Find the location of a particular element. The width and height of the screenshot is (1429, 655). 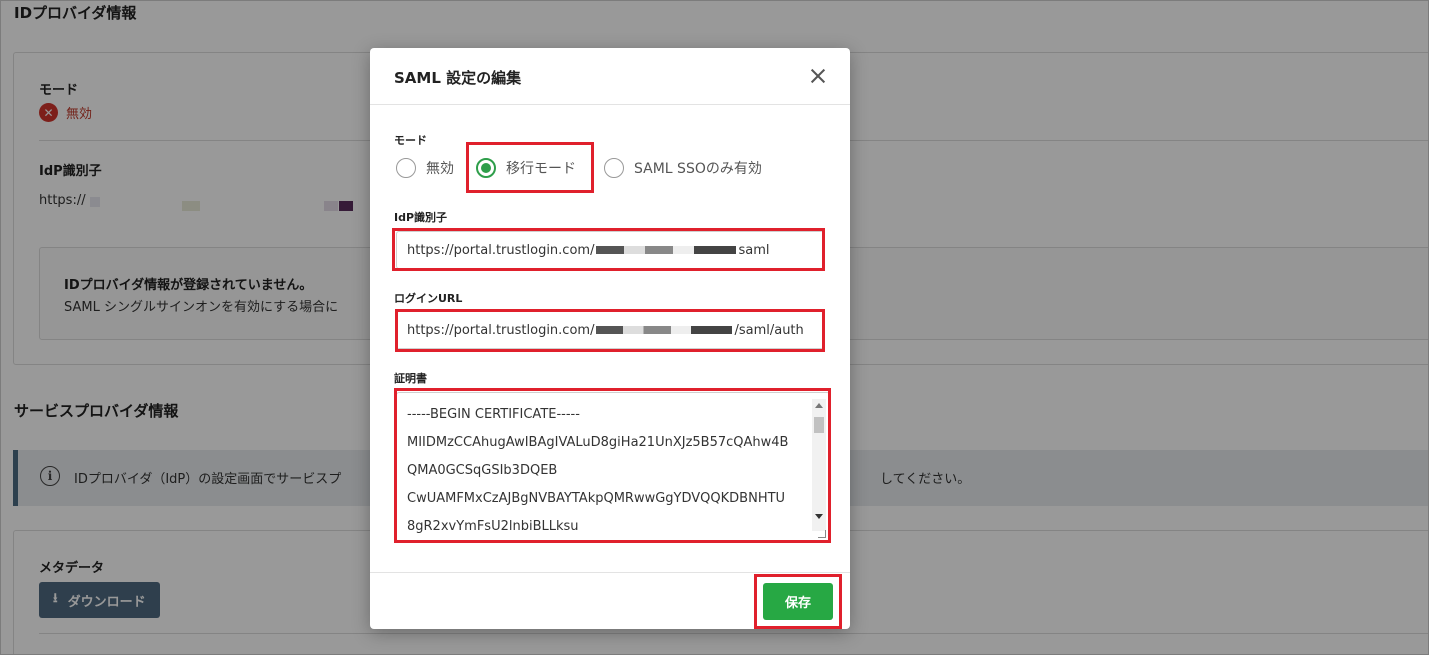

scroll-thumb is located at coordinates (819, 425).